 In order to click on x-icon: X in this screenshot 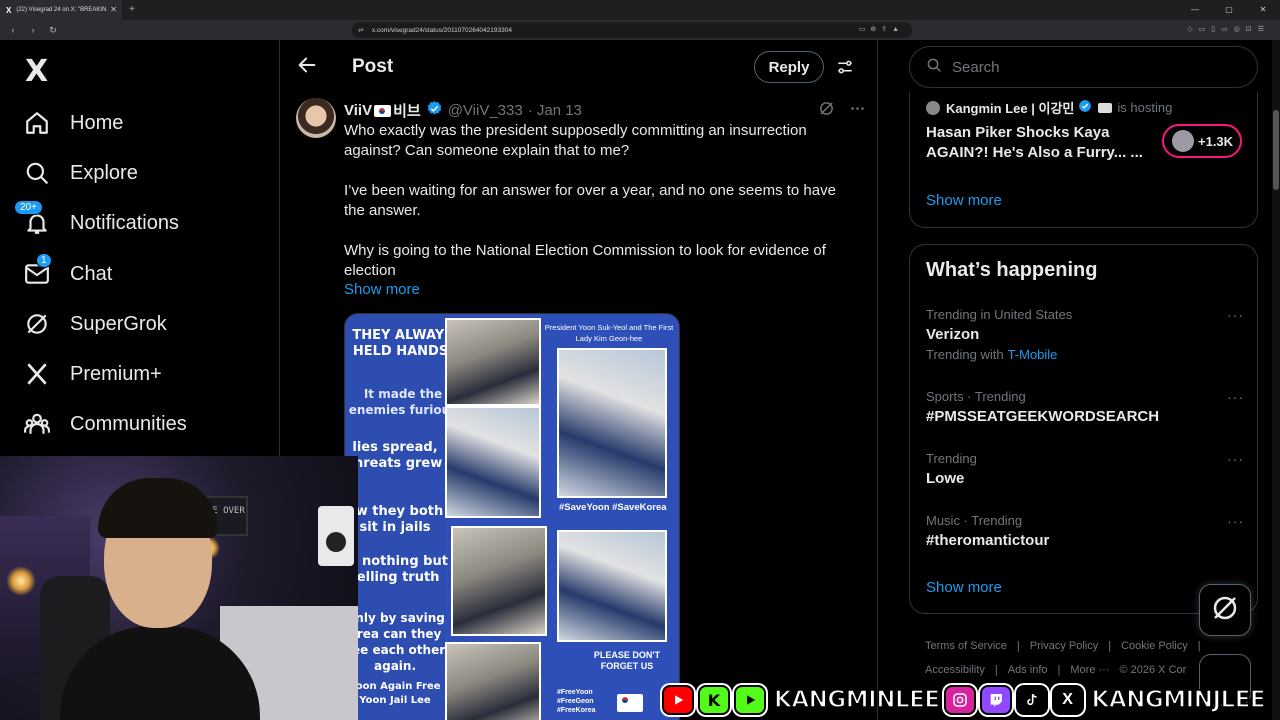, I will do `click(1067, 700)`.